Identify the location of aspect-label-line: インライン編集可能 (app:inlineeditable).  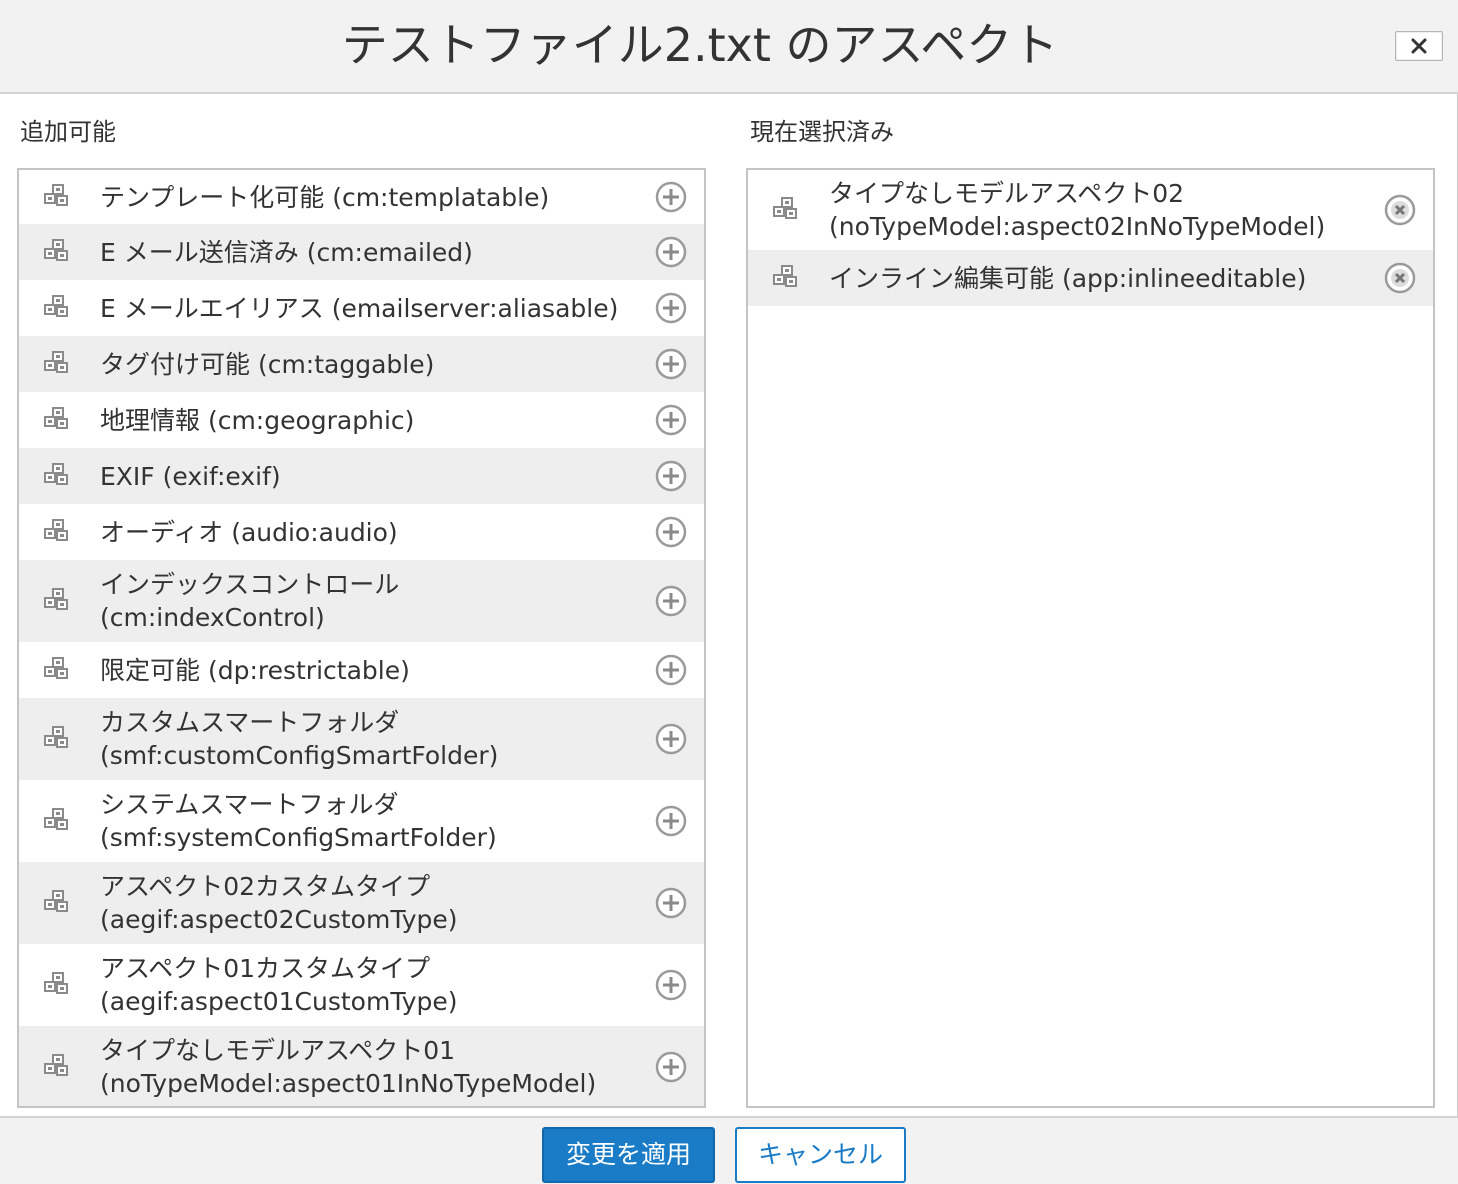
(1068, 278).